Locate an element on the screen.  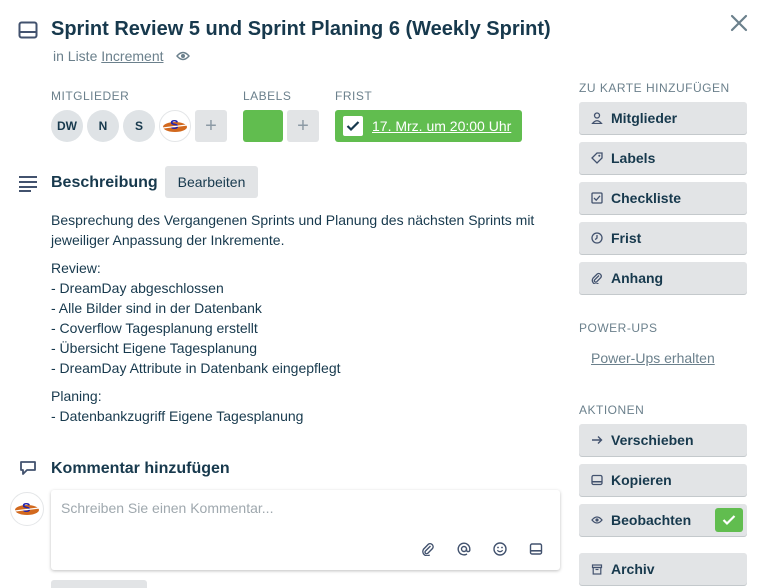
avatar: S is located at coordinates (27, 509).